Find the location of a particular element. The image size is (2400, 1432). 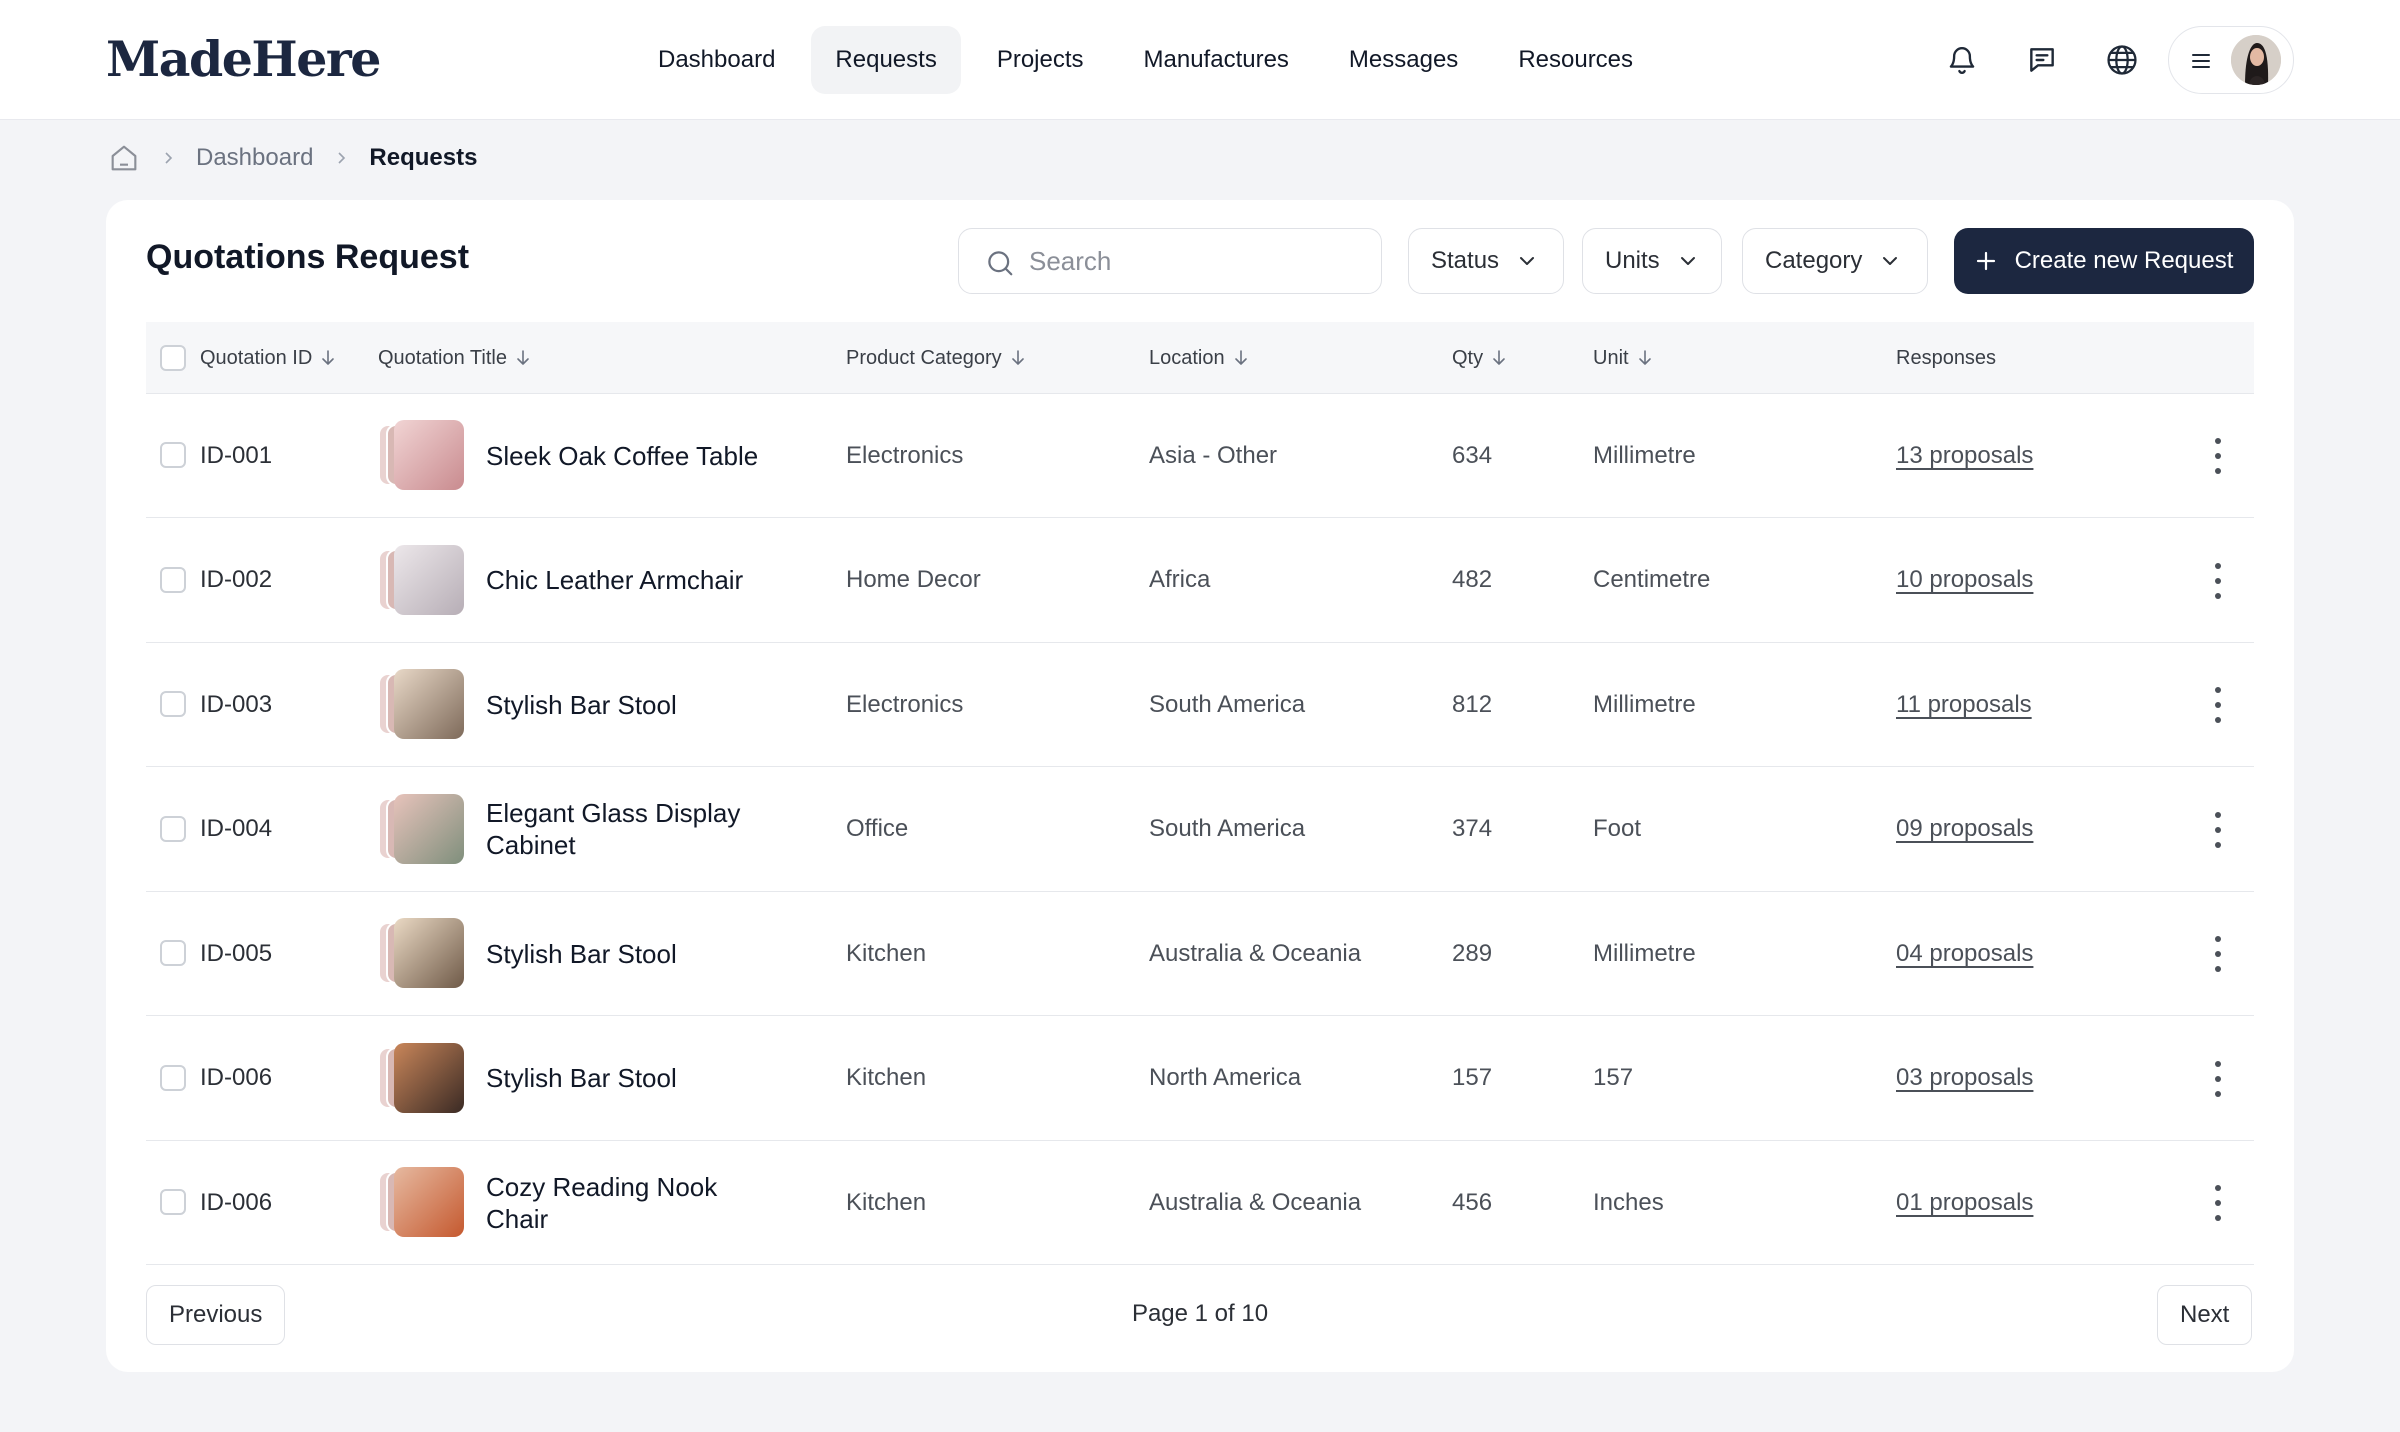

responses-cell: 04 proposals is located at coordinates (1964, 953).